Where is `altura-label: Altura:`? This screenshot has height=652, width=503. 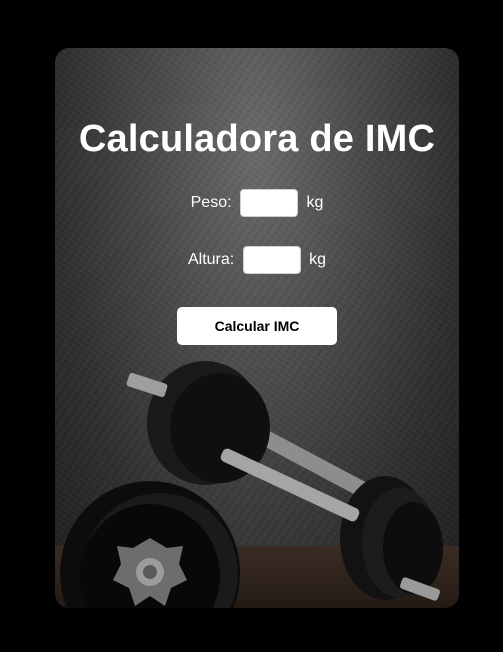 altura-label: Altura: is located at coordinates (211, 259).